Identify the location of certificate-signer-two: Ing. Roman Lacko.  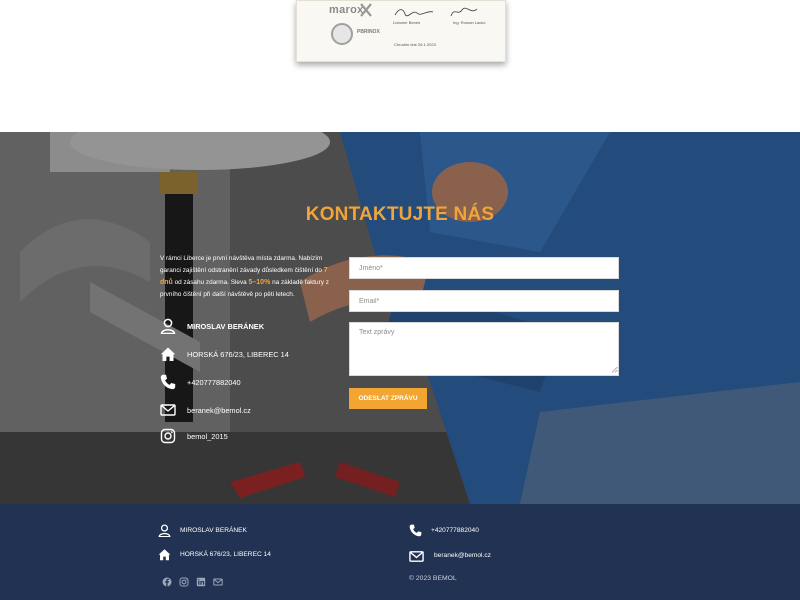
(469, 22).